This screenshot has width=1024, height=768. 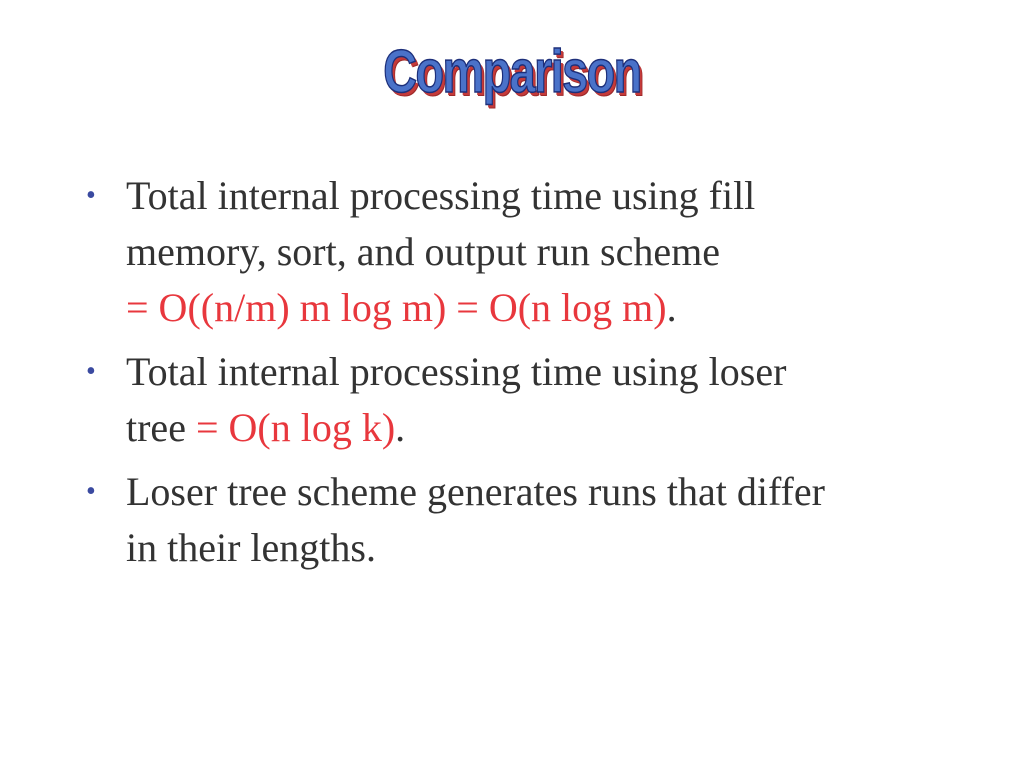 What do you see at coordinates (423, 251) in the screenshot?
I see `bullet-line: memory, sort, and output run scheme` at bounding box center [423, 251].